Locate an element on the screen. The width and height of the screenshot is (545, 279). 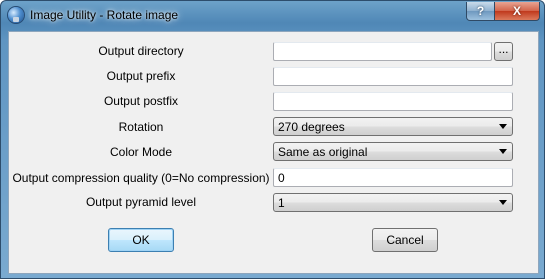
color-mode-select: Same as original is located at coordinates (393, 151).